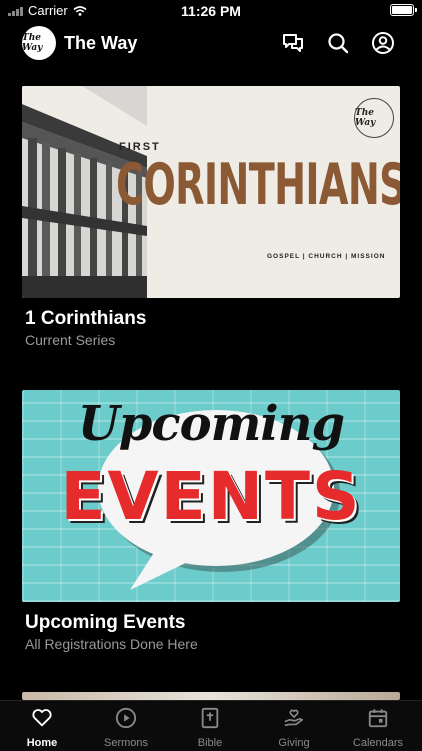  I want to click on heart-icon, so click(42, 718).